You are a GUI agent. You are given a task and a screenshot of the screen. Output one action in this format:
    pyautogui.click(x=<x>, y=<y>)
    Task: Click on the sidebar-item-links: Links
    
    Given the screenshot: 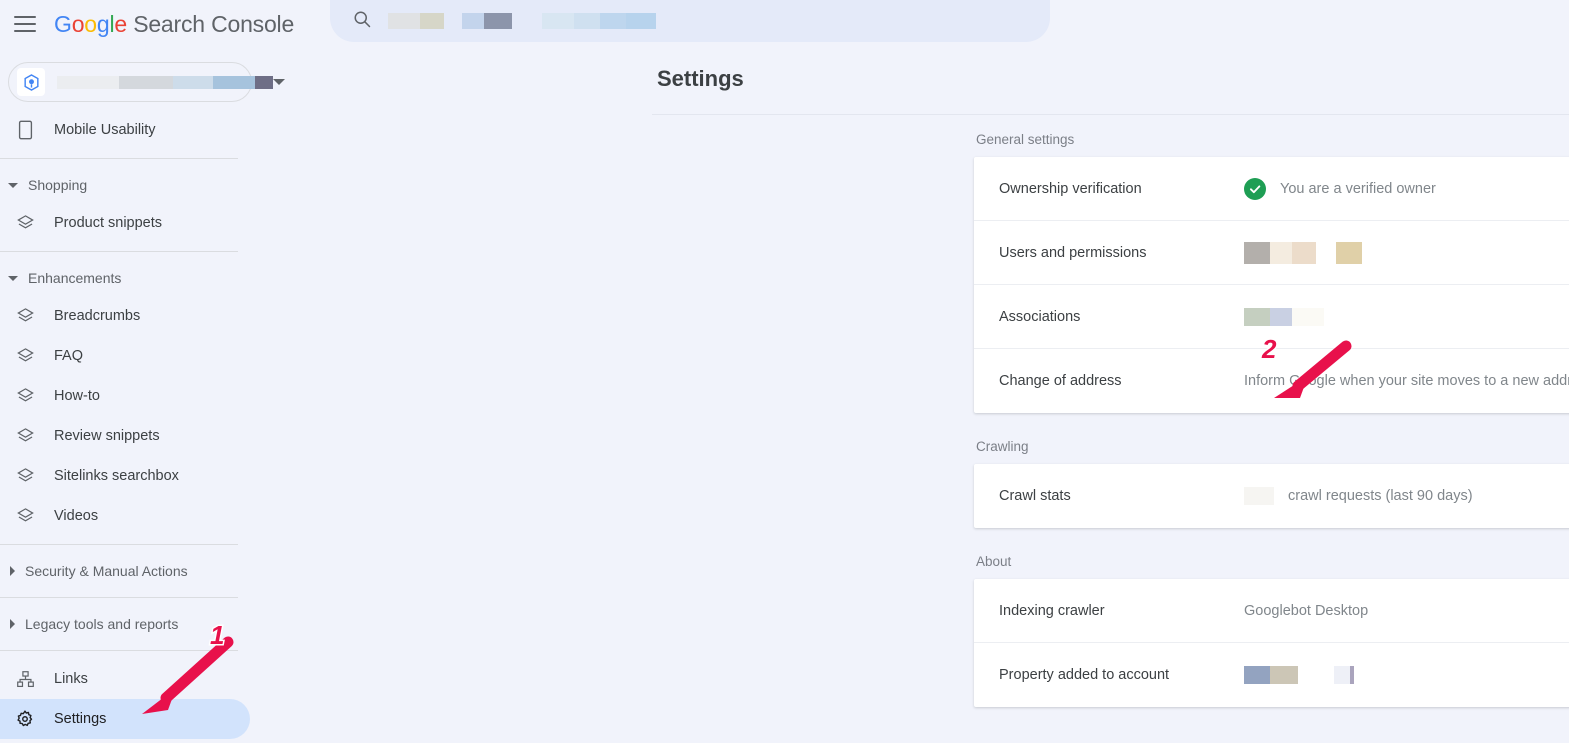 What is the action you would take?
    pyautogui.click(x=125, y=679)
    